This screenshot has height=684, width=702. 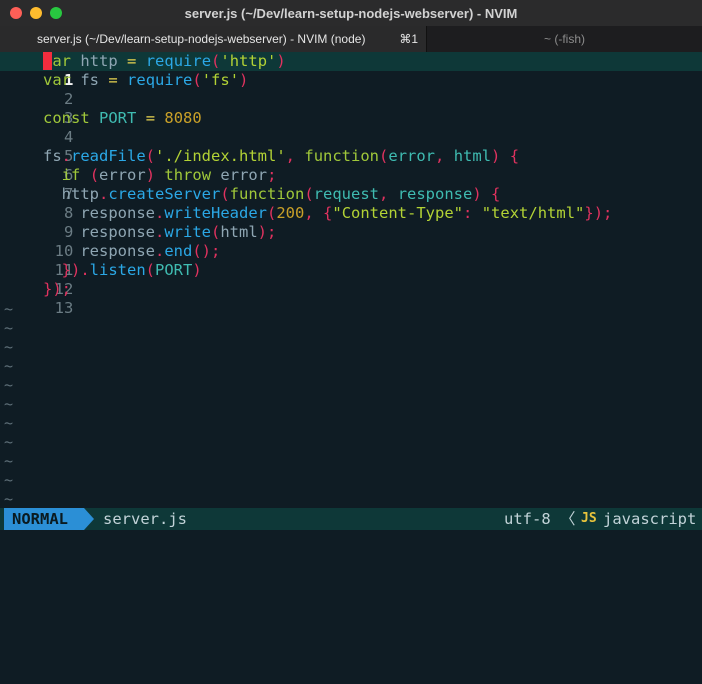 I want to click on status-filename: server.js, so click(x=145, y=519).